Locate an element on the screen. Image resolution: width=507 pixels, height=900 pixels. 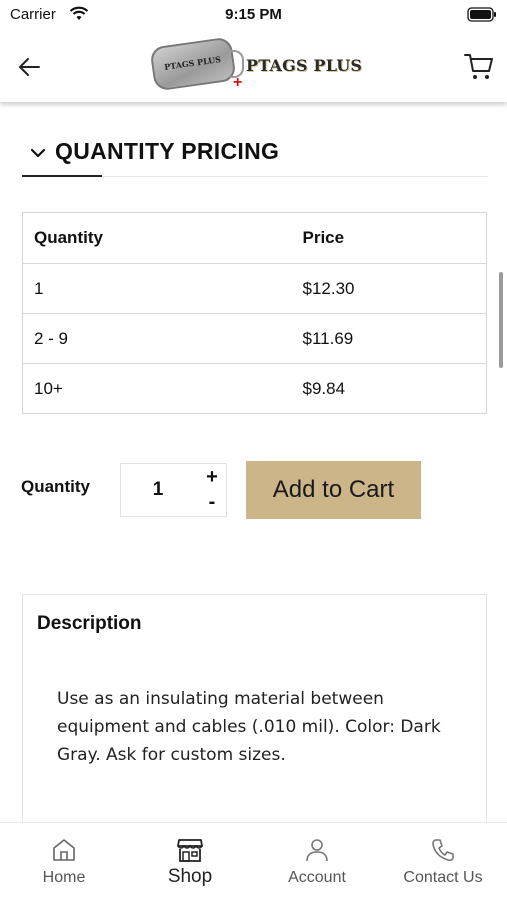
table-header-row: Quantity Price is located at coordinates (254, 238).